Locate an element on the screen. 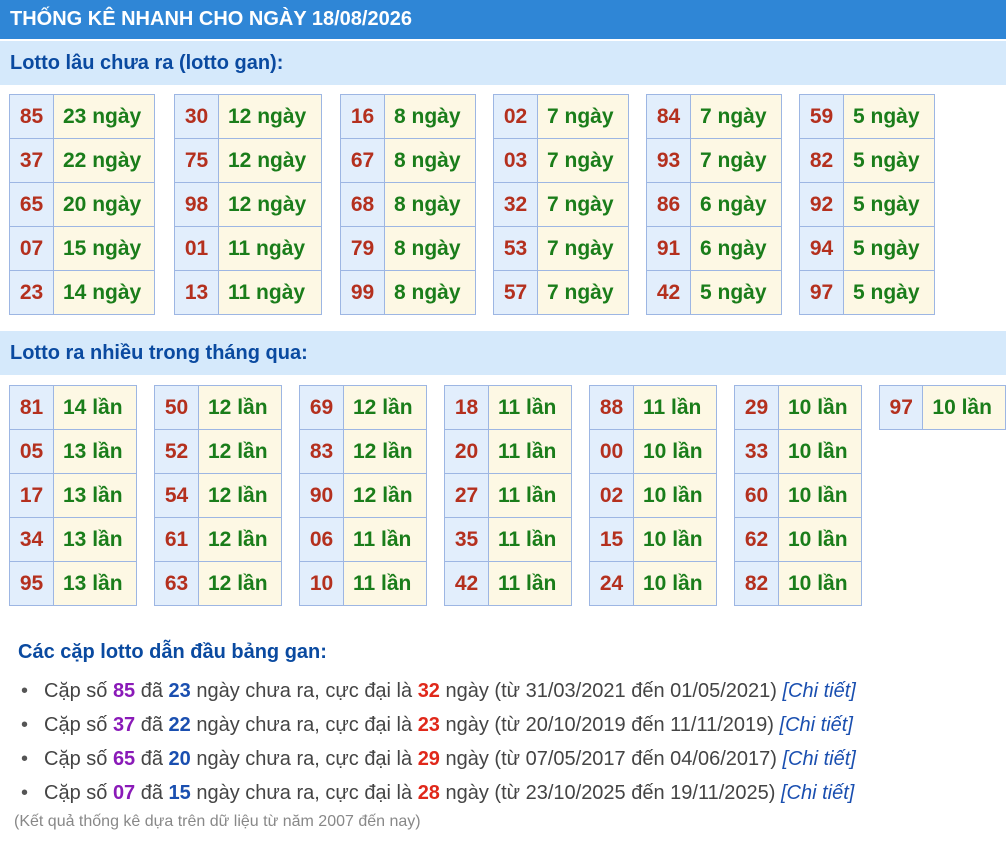 This screenshot has width=1006, height=842. days-count: 22 ngày is located at coordinates (104, 160).